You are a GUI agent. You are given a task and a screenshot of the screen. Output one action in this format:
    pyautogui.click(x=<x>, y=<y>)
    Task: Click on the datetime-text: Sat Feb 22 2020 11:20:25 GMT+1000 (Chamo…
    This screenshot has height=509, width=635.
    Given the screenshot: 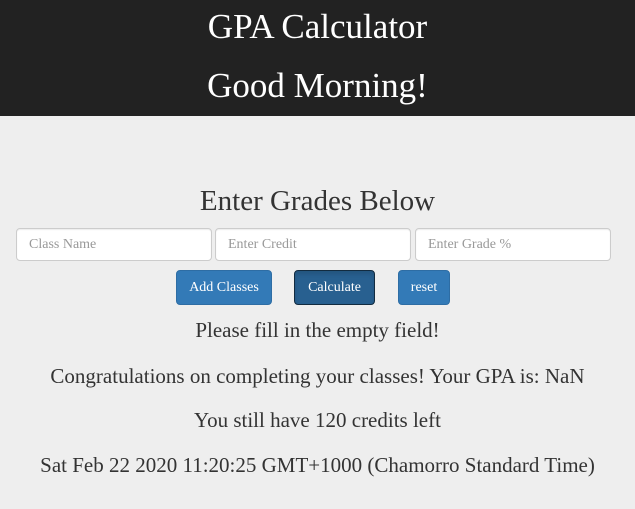 What is the action you would take?
    pyautogui.click(x=317, y=465)
    